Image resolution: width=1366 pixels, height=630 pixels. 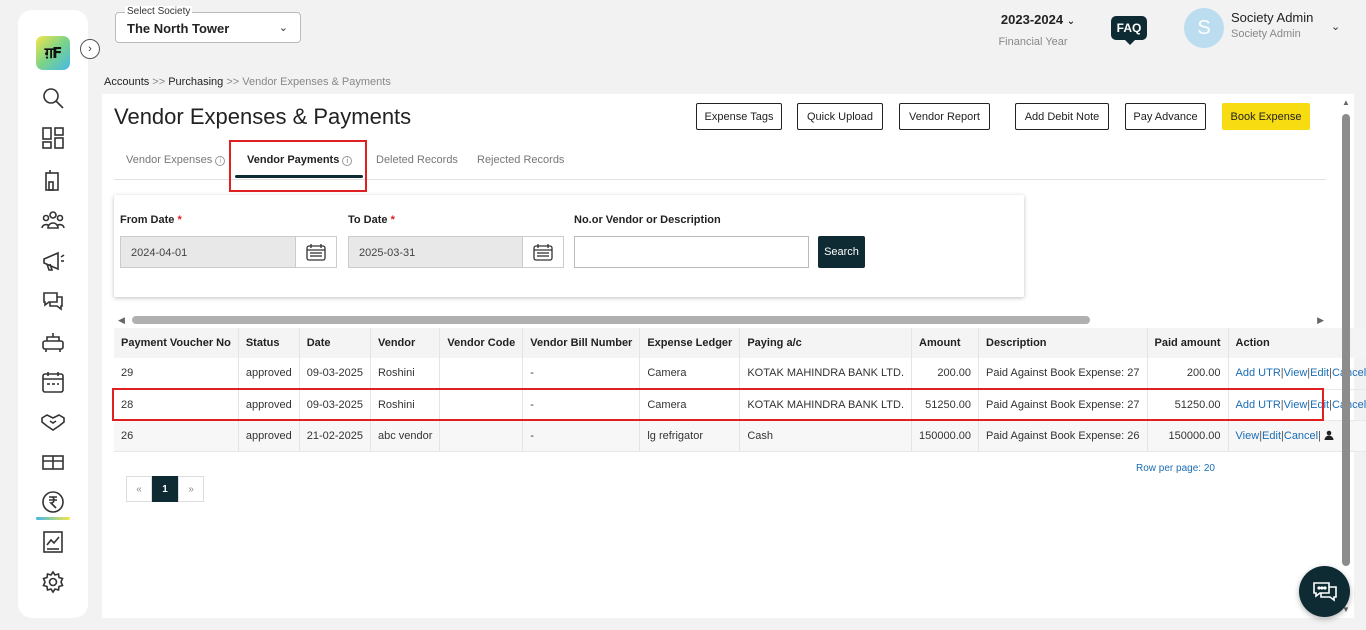 What do you see at coordinates (1038, 30) in the screenshot?
I see `financial-year-selector: 2023-2024 ⌄ Financial Year` at bounding box center [1038, 30].